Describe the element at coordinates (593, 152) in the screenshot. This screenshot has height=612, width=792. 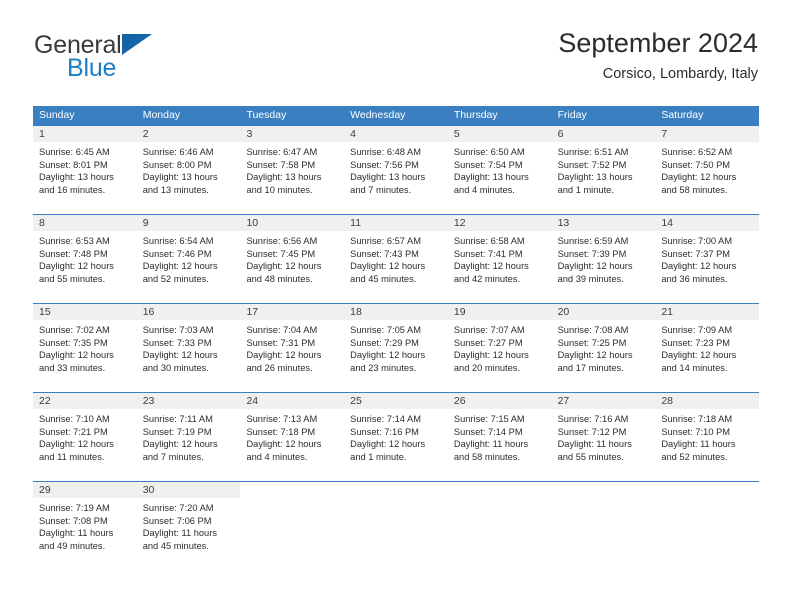
I see `sunrise-text: Sunrise: 6:51 AM` at that location.